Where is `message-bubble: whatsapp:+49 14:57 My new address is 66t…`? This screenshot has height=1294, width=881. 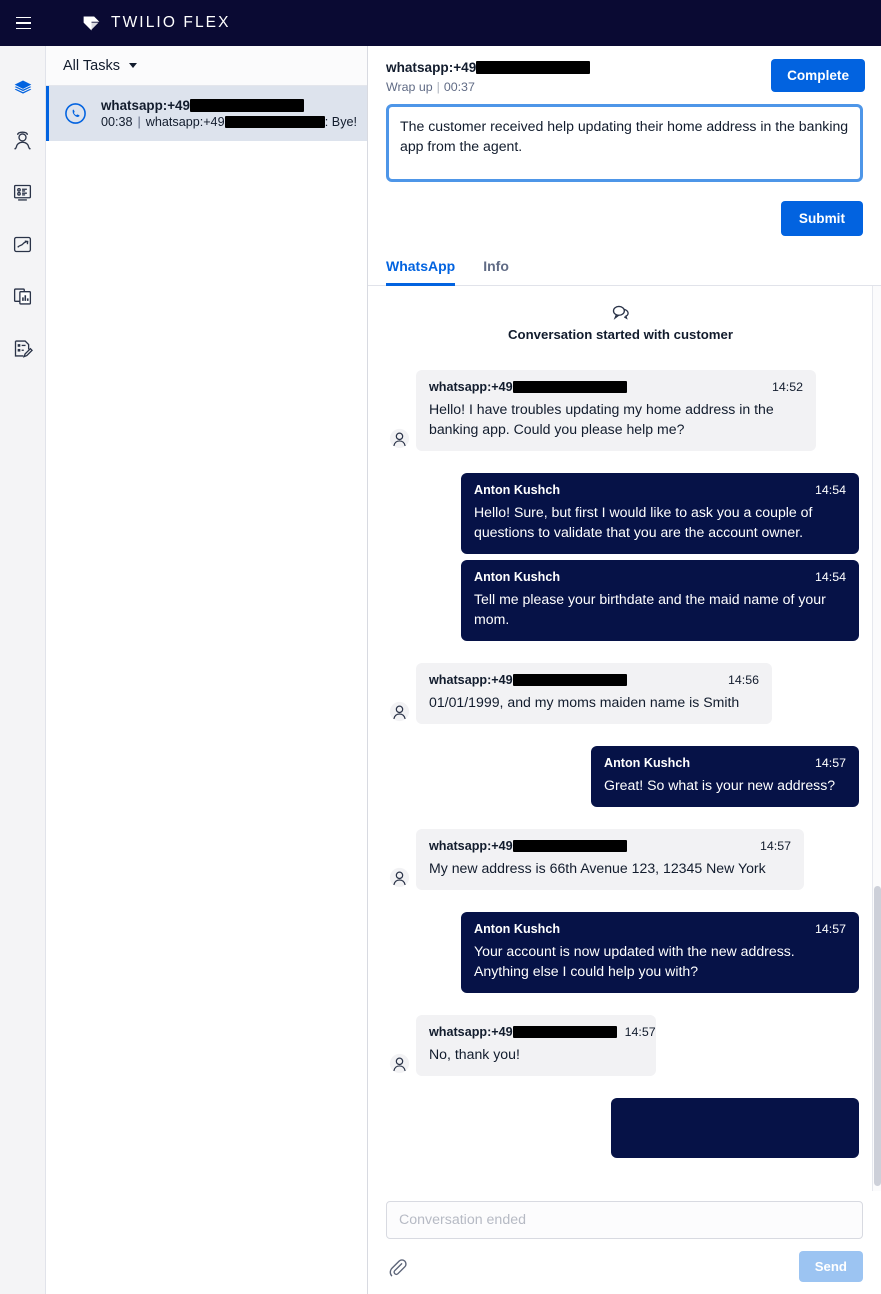
message-bubble: whatsapp:+49 14:57 My new address is 66t… is located at coordinates (610, 859).